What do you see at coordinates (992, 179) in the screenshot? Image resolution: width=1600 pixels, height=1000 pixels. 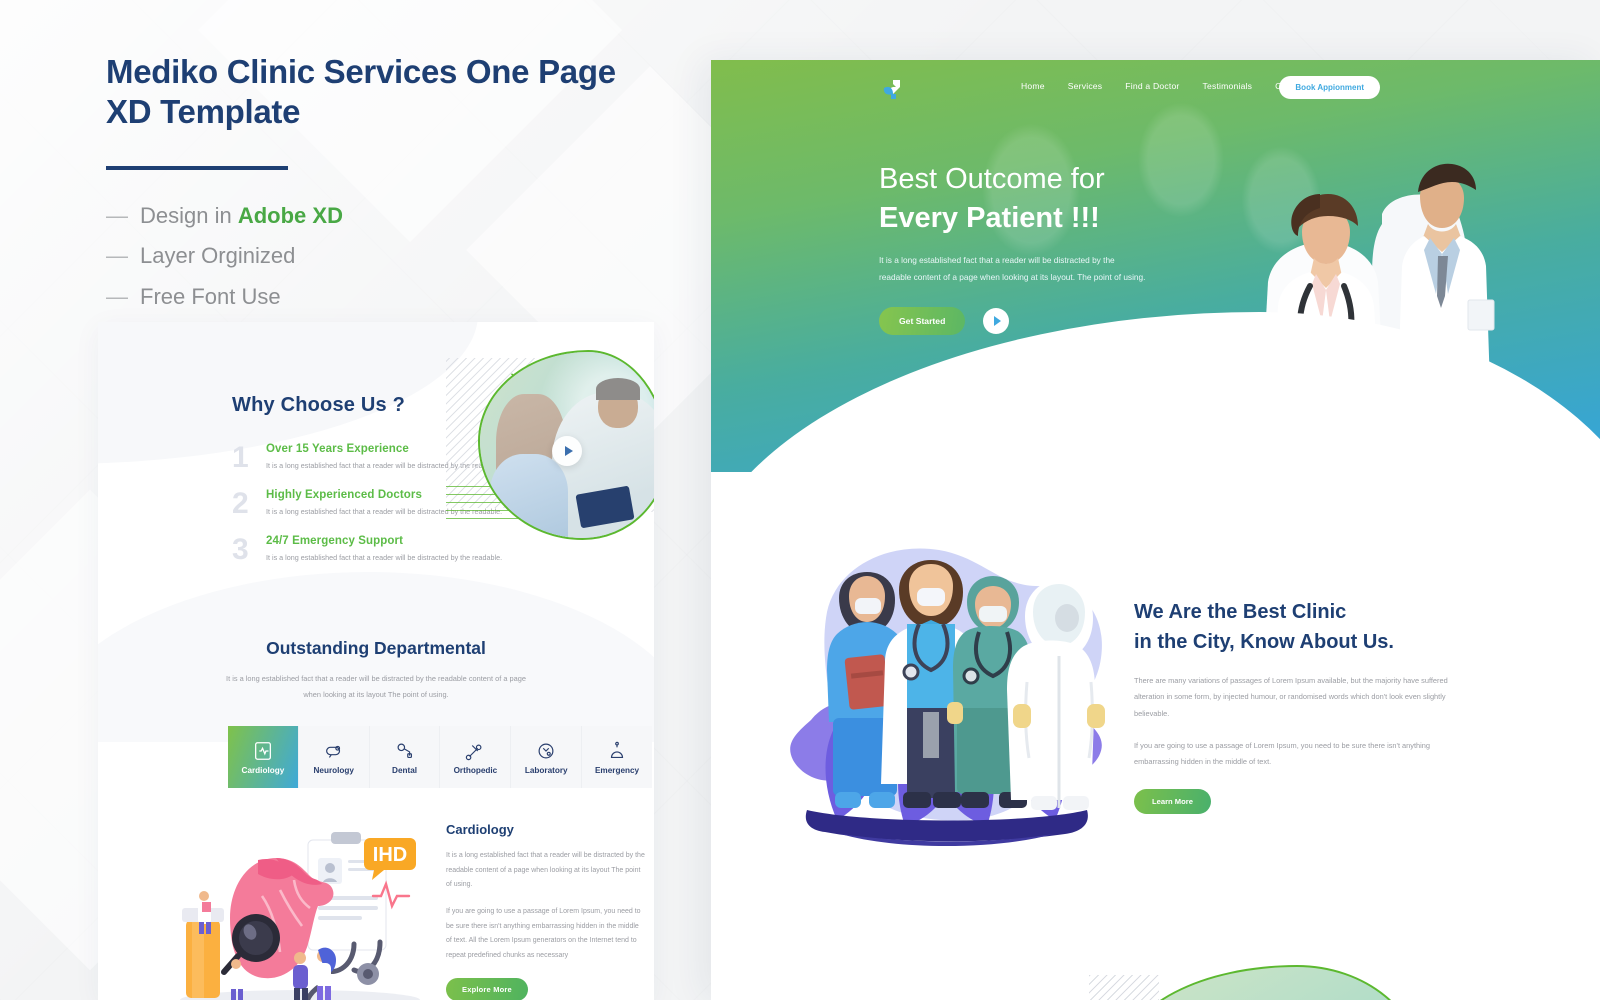 I see `hero-title-line-1: Best Outcome for` at bounding box center [992, 179].